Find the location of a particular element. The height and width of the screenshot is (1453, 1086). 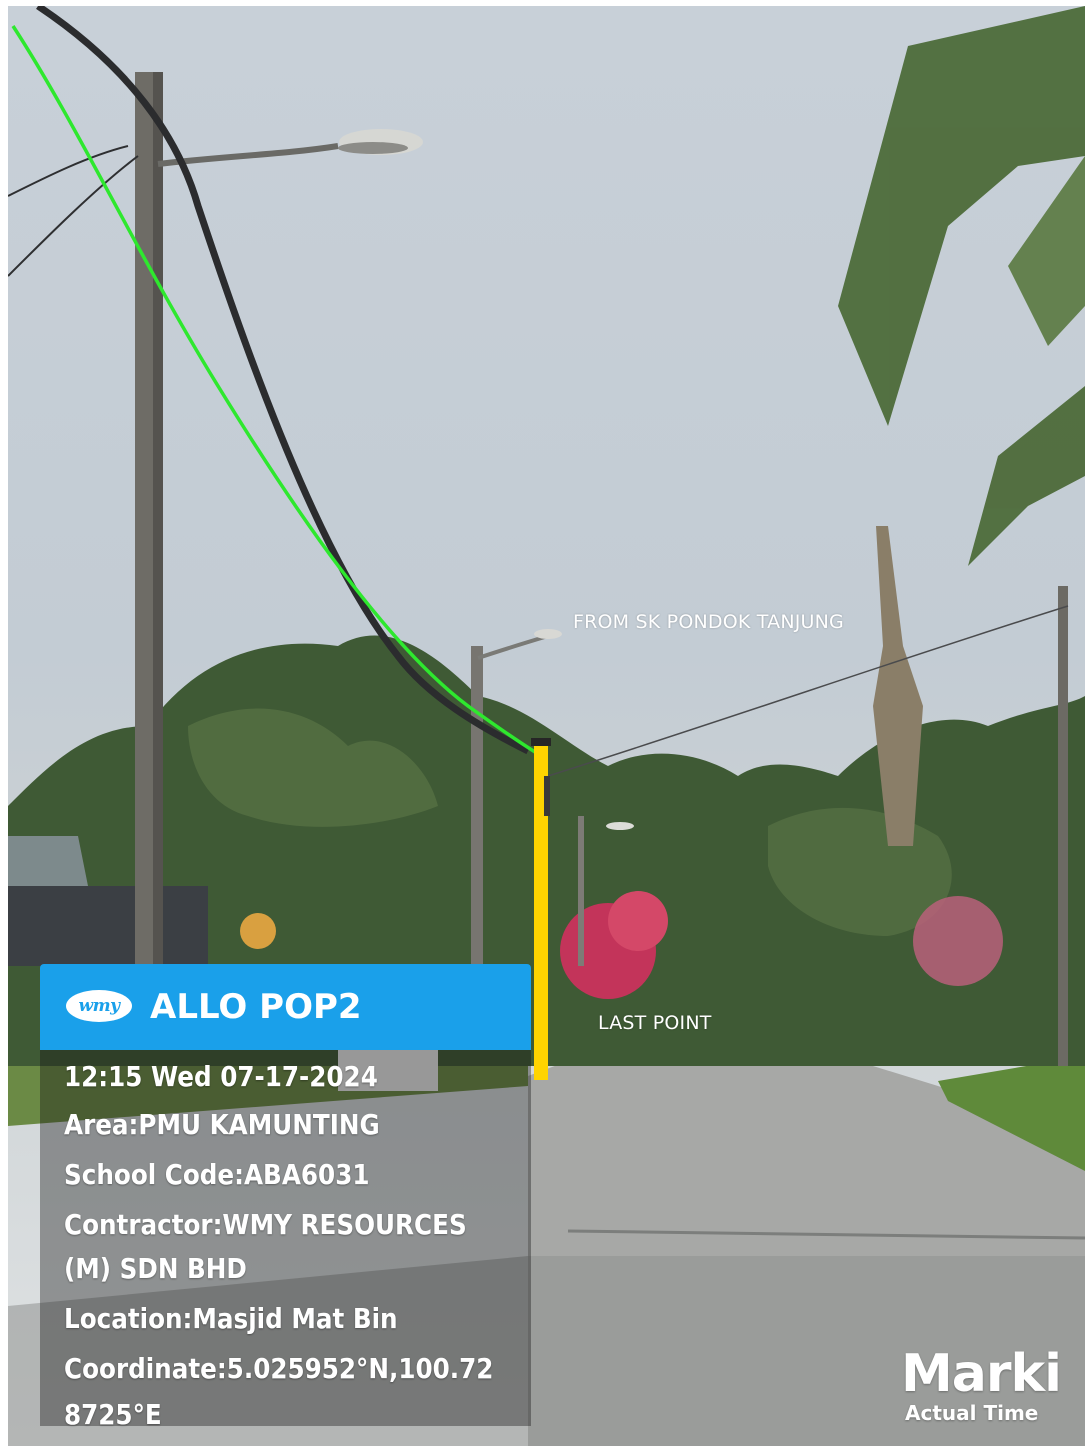

pole-shade is located at coordinates (158, 522).